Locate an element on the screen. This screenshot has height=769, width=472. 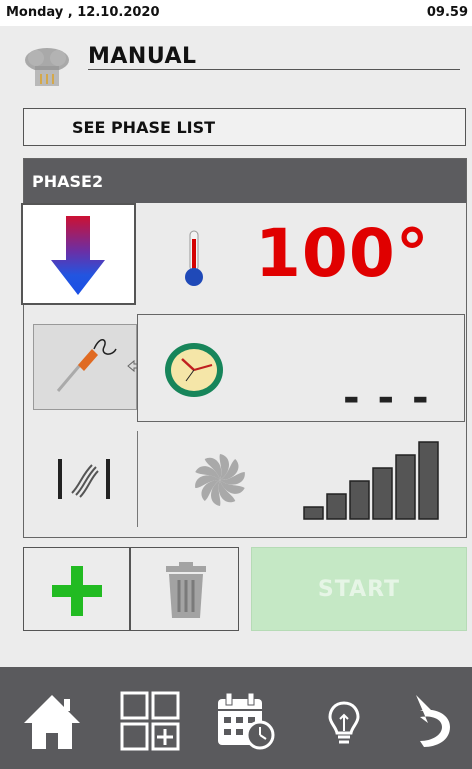
clock-icon is located at coordinates (194, 370).